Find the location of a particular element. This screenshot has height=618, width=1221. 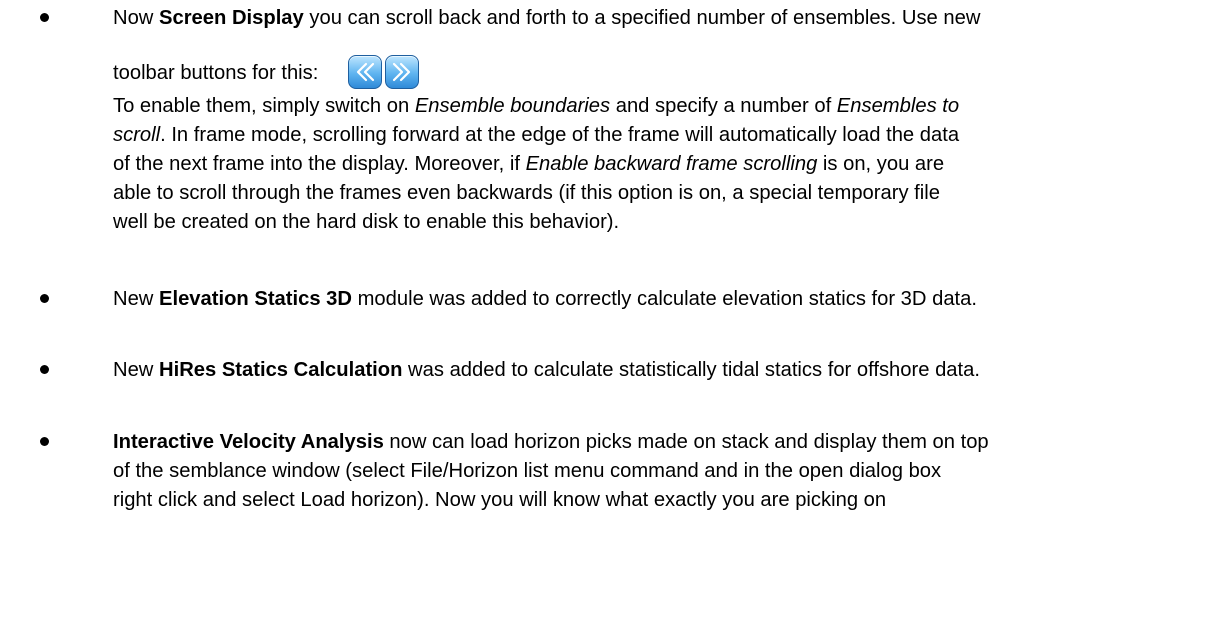

scroll-back-icon is located at coordinates (365, 72).